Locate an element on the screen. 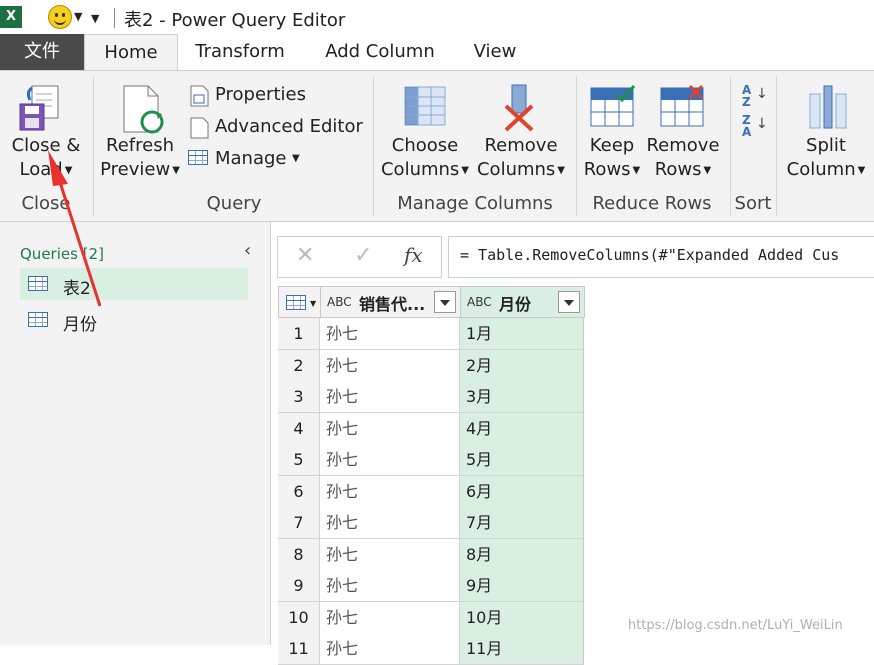  query-item-label: 表2 is located at coordinates (77, 289).